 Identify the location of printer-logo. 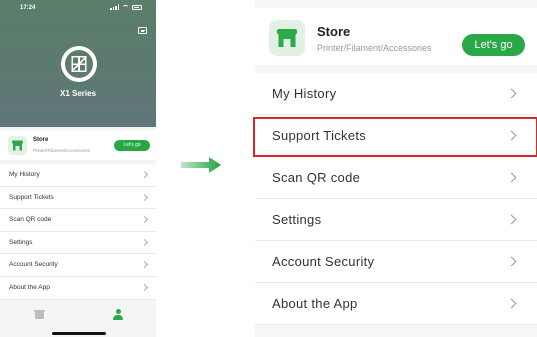
(79, 64).